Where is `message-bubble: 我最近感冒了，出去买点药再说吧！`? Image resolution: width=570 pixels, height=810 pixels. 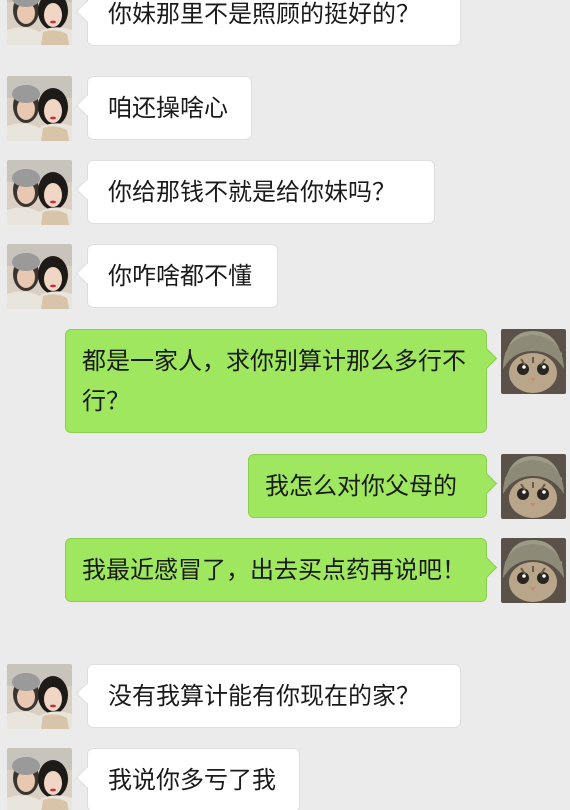
message-bubble: 我最近感冒了，出去买点药再说吧！ is located at coordinates (276, 570).